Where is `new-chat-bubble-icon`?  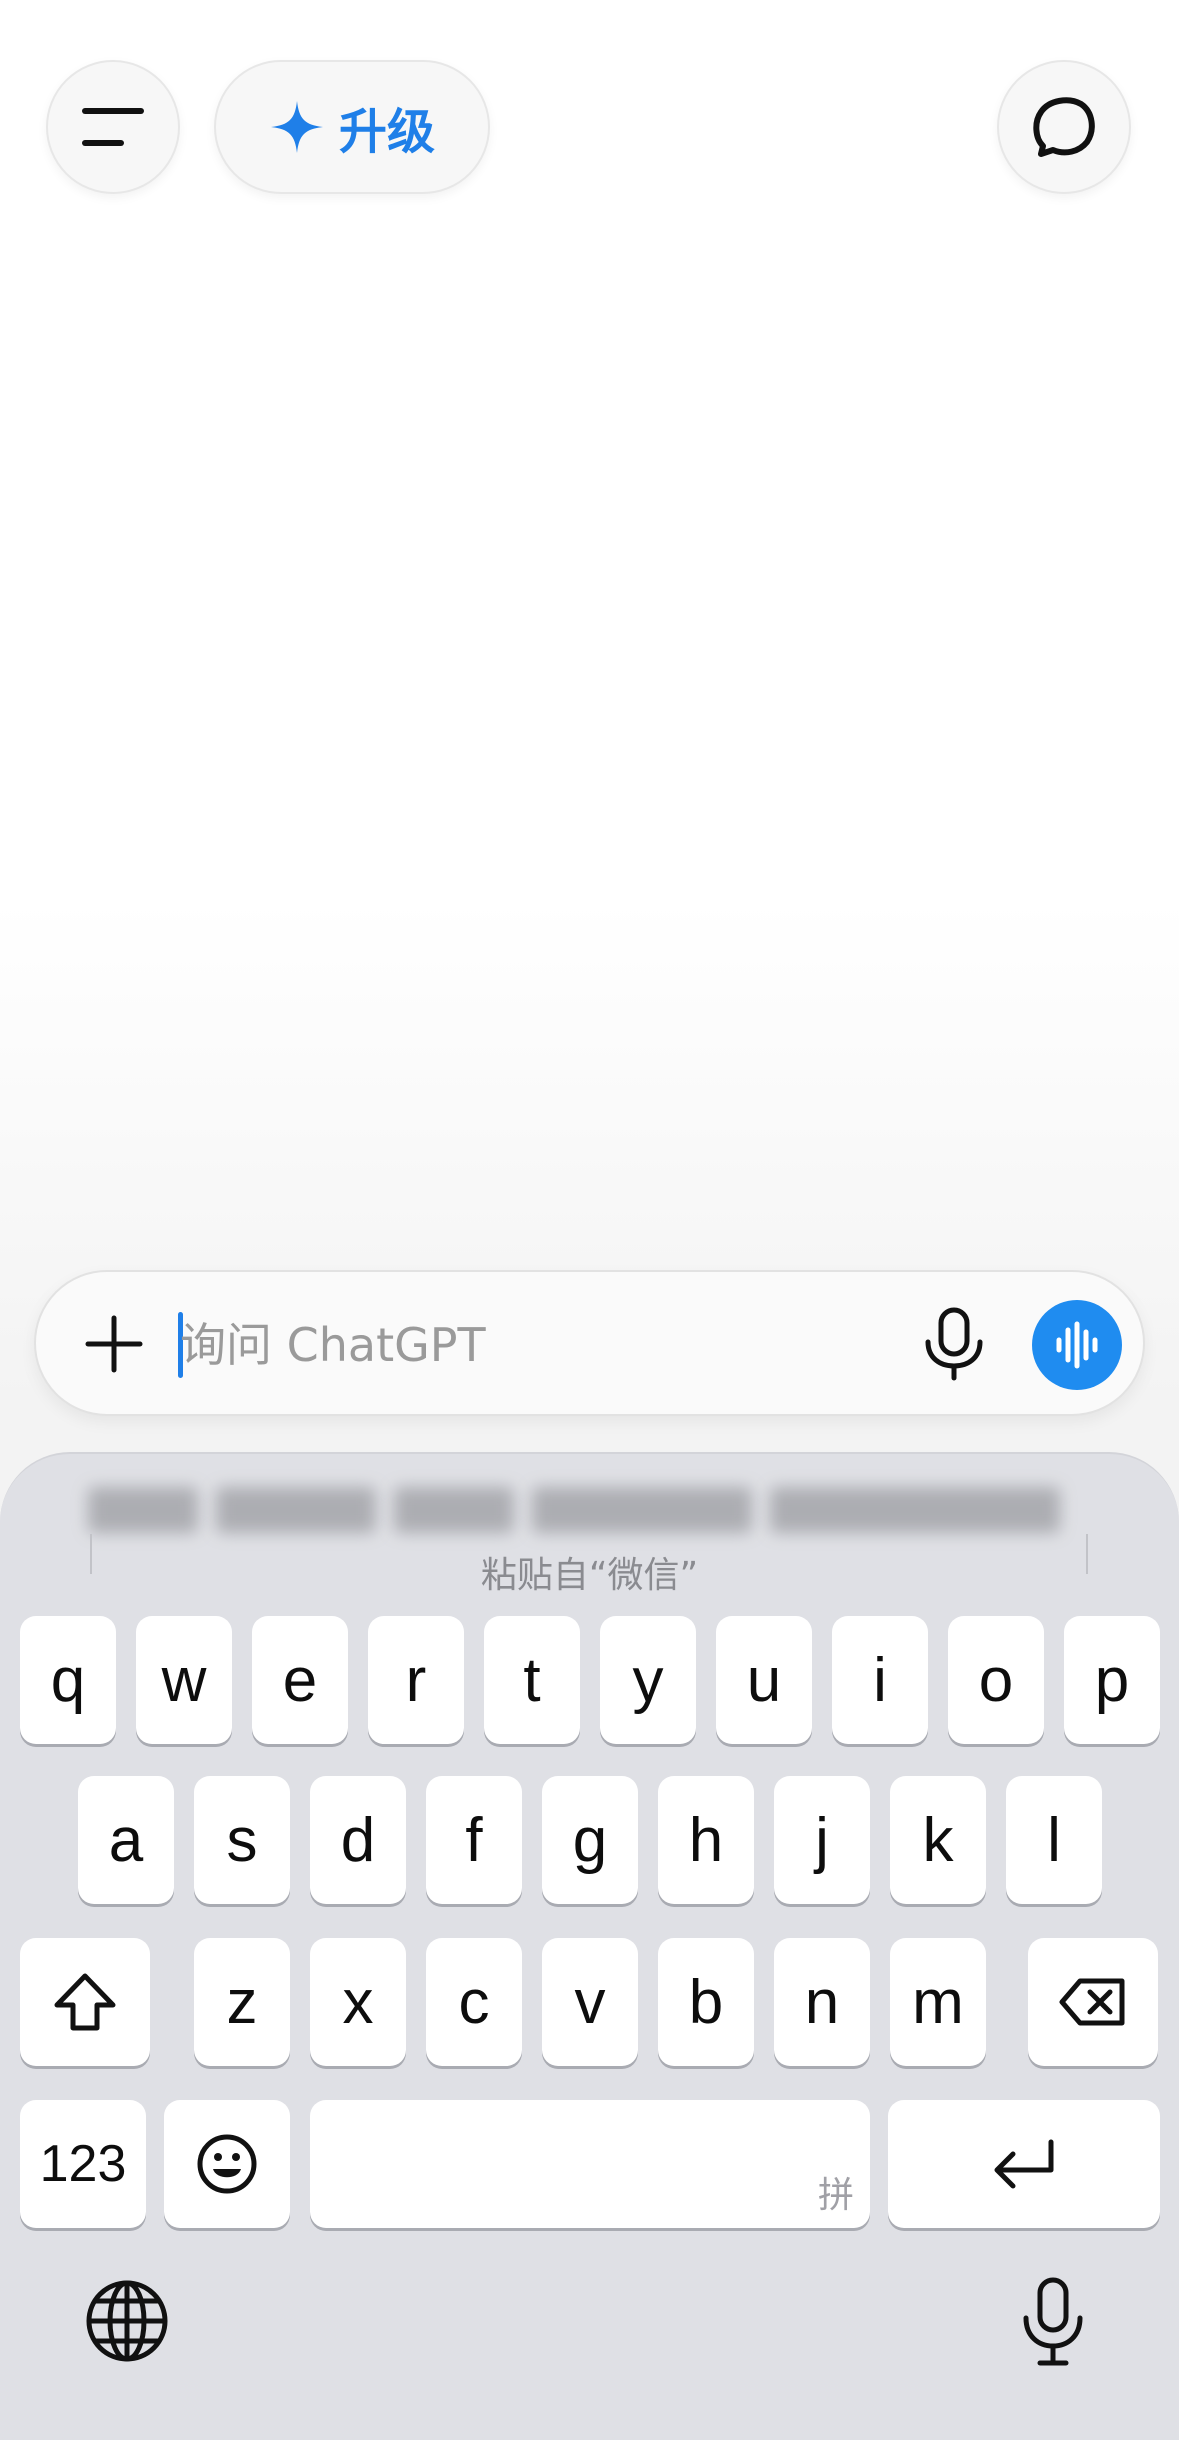 new-chat-bubble-icon is located at coordinates (1064, 127).